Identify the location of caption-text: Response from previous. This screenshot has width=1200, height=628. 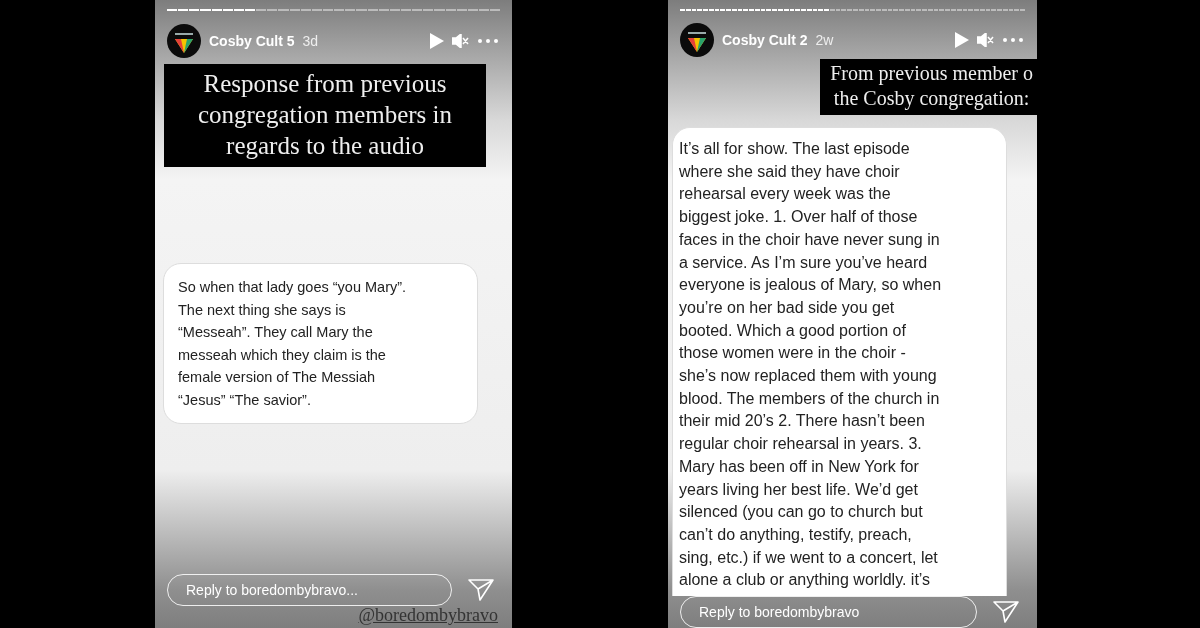
(325, 84).